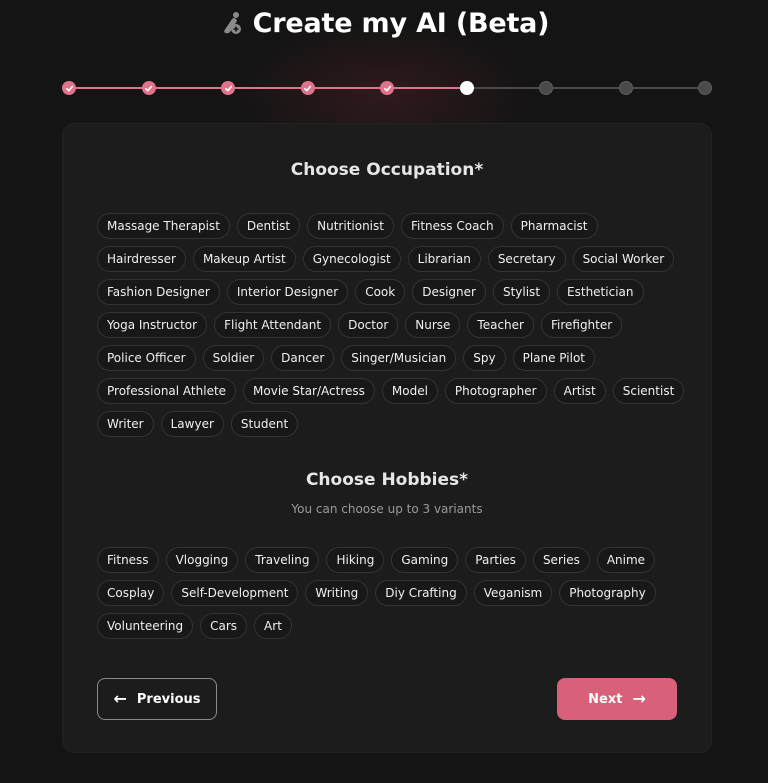 This screenshot has width=768, height=783. Describe the element at coordinates (484, 358) in the screenshot. I see `occupation-chip: Spy` at that location.